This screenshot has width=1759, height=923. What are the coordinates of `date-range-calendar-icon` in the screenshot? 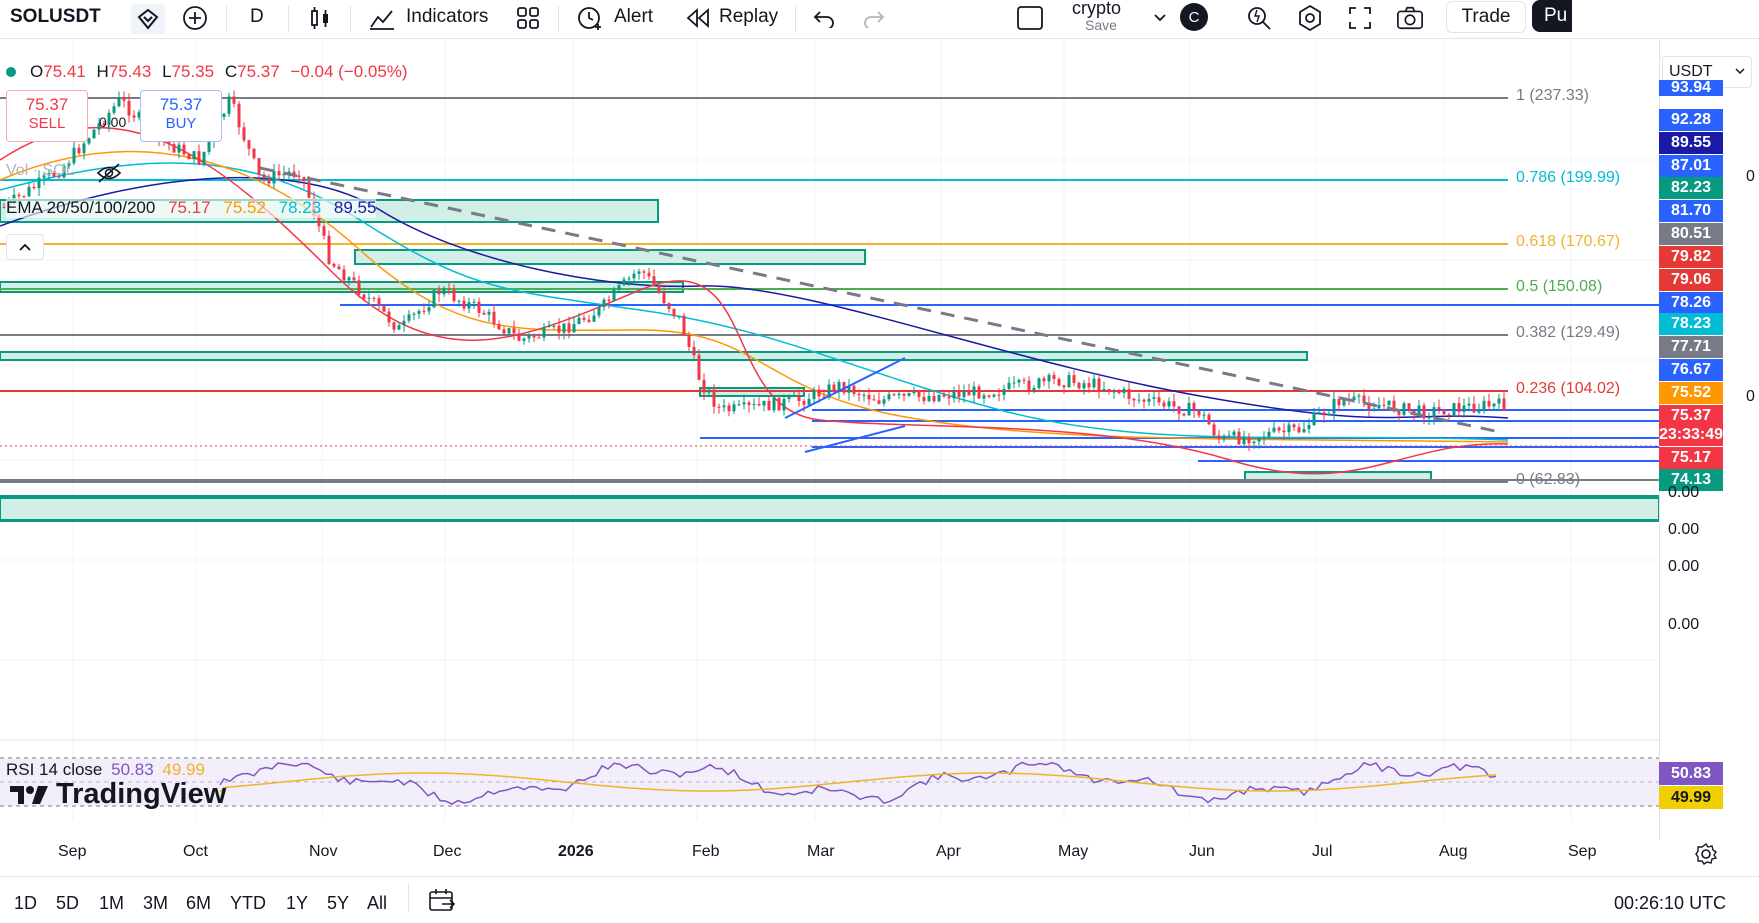 It's located at (442, 901).